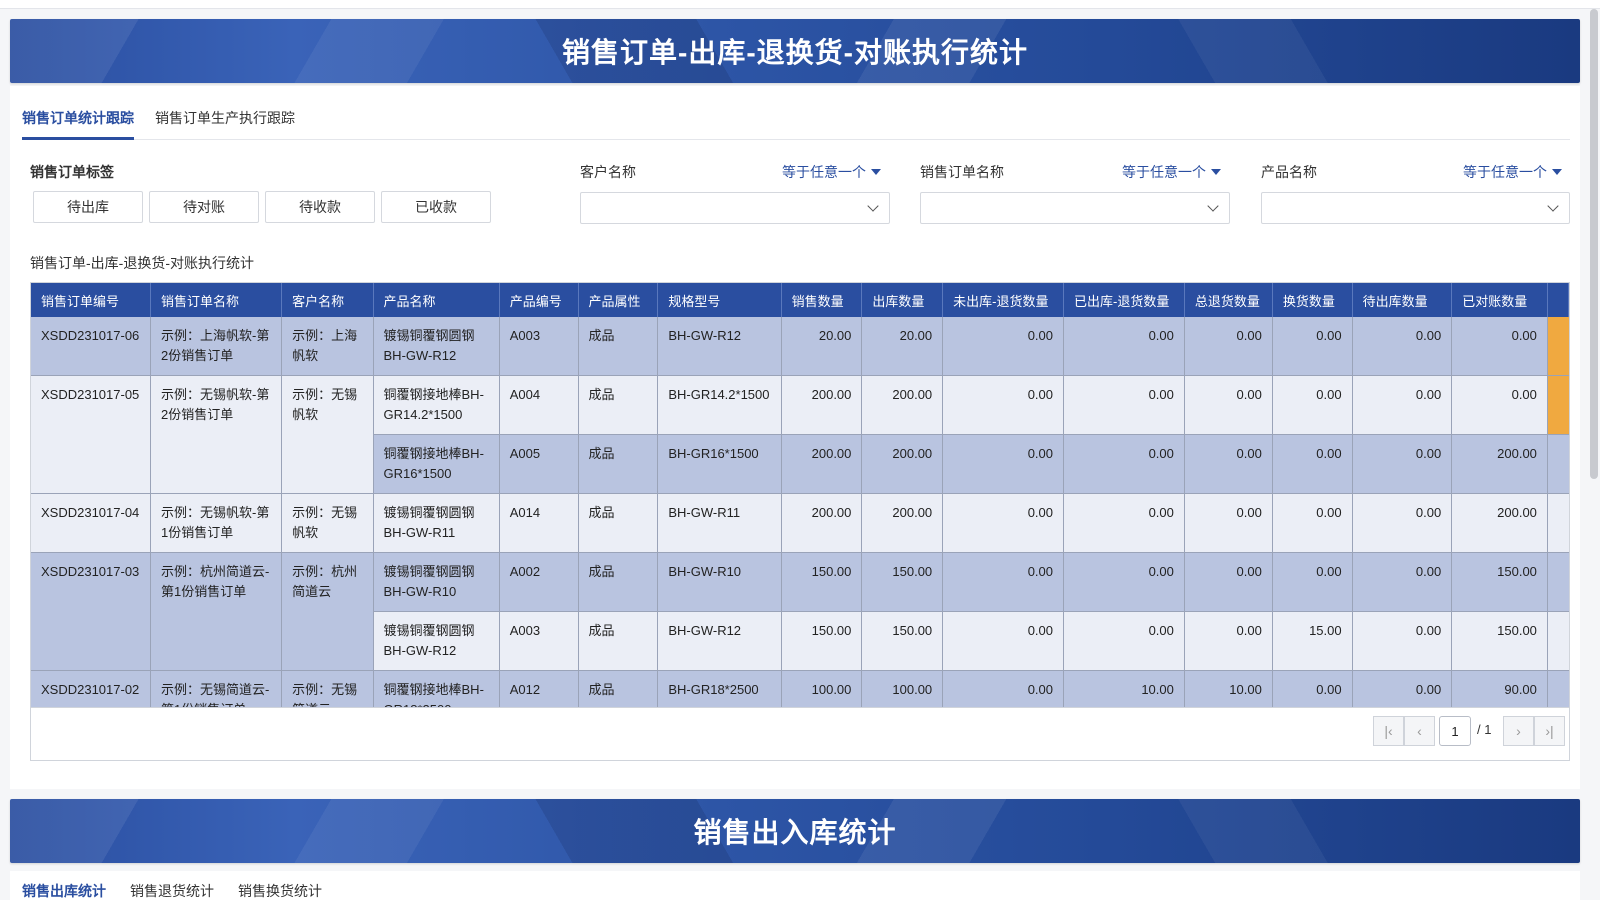 This screenshot has height=900, width=1600. What do you see at coordinates (831, 172) in the screenshot?
I see `customer-operator-dropdown: 等于任意一个` at bounding box center [831, 172].